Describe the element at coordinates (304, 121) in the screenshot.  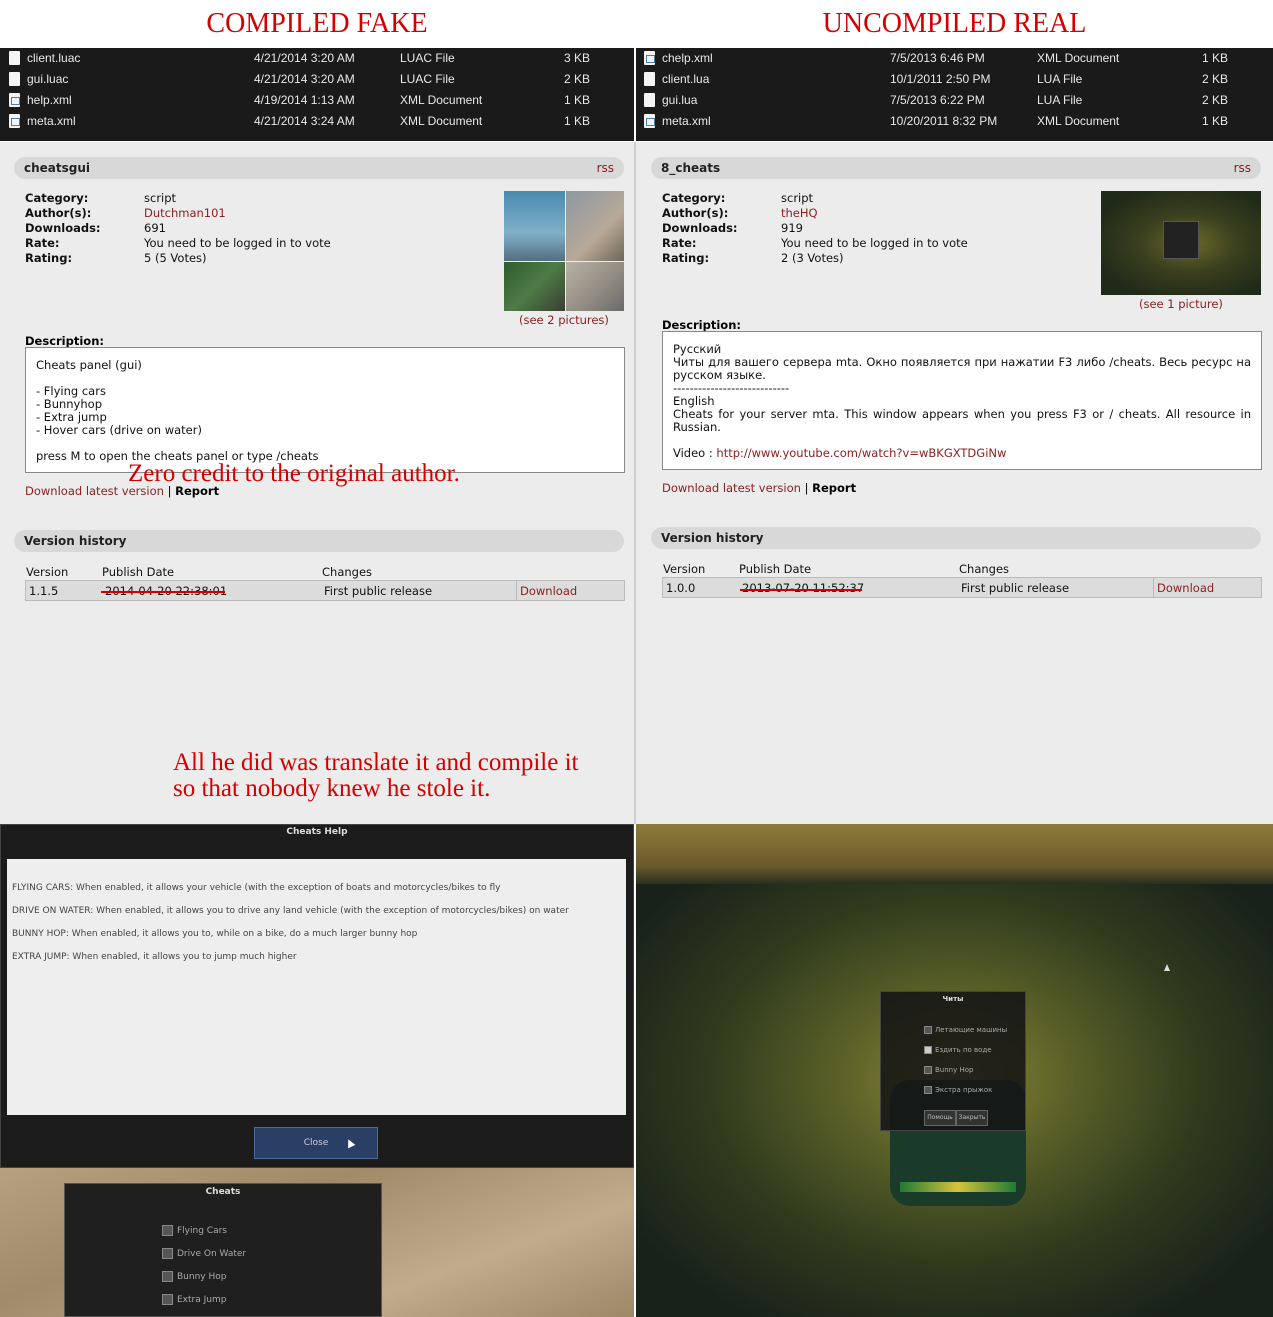
I see `file-date: 4/21/2014 3:24 AM` at that location.